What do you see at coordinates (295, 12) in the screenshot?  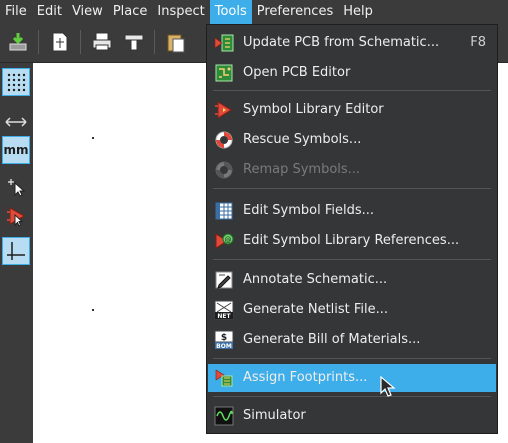 I see `menu-preferences: Preferences` at bounding box center [295, 12].